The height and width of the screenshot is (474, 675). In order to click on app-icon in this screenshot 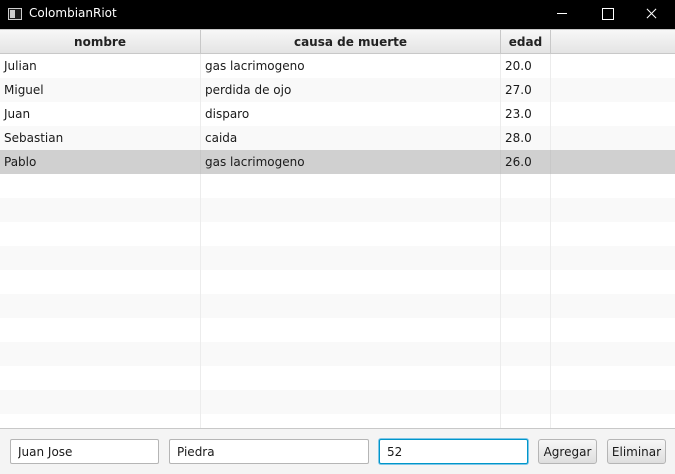, I will do `click(15, 14)`.